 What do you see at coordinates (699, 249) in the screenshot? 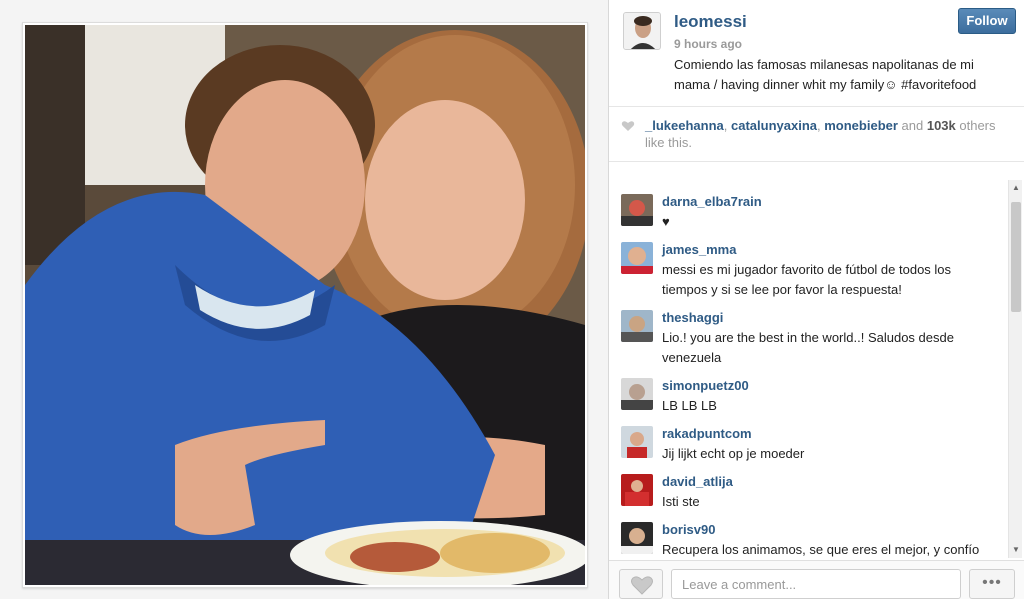
I see `commenter-username: james_mma` at bounding box center [699, 249].